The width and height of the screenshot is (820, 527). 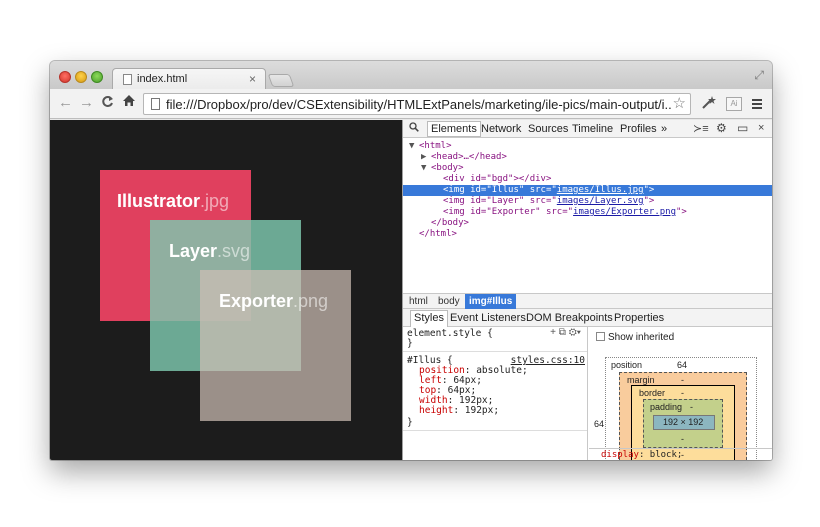 I want to click on tab-properties: Properties, so click(x=639, y=318).